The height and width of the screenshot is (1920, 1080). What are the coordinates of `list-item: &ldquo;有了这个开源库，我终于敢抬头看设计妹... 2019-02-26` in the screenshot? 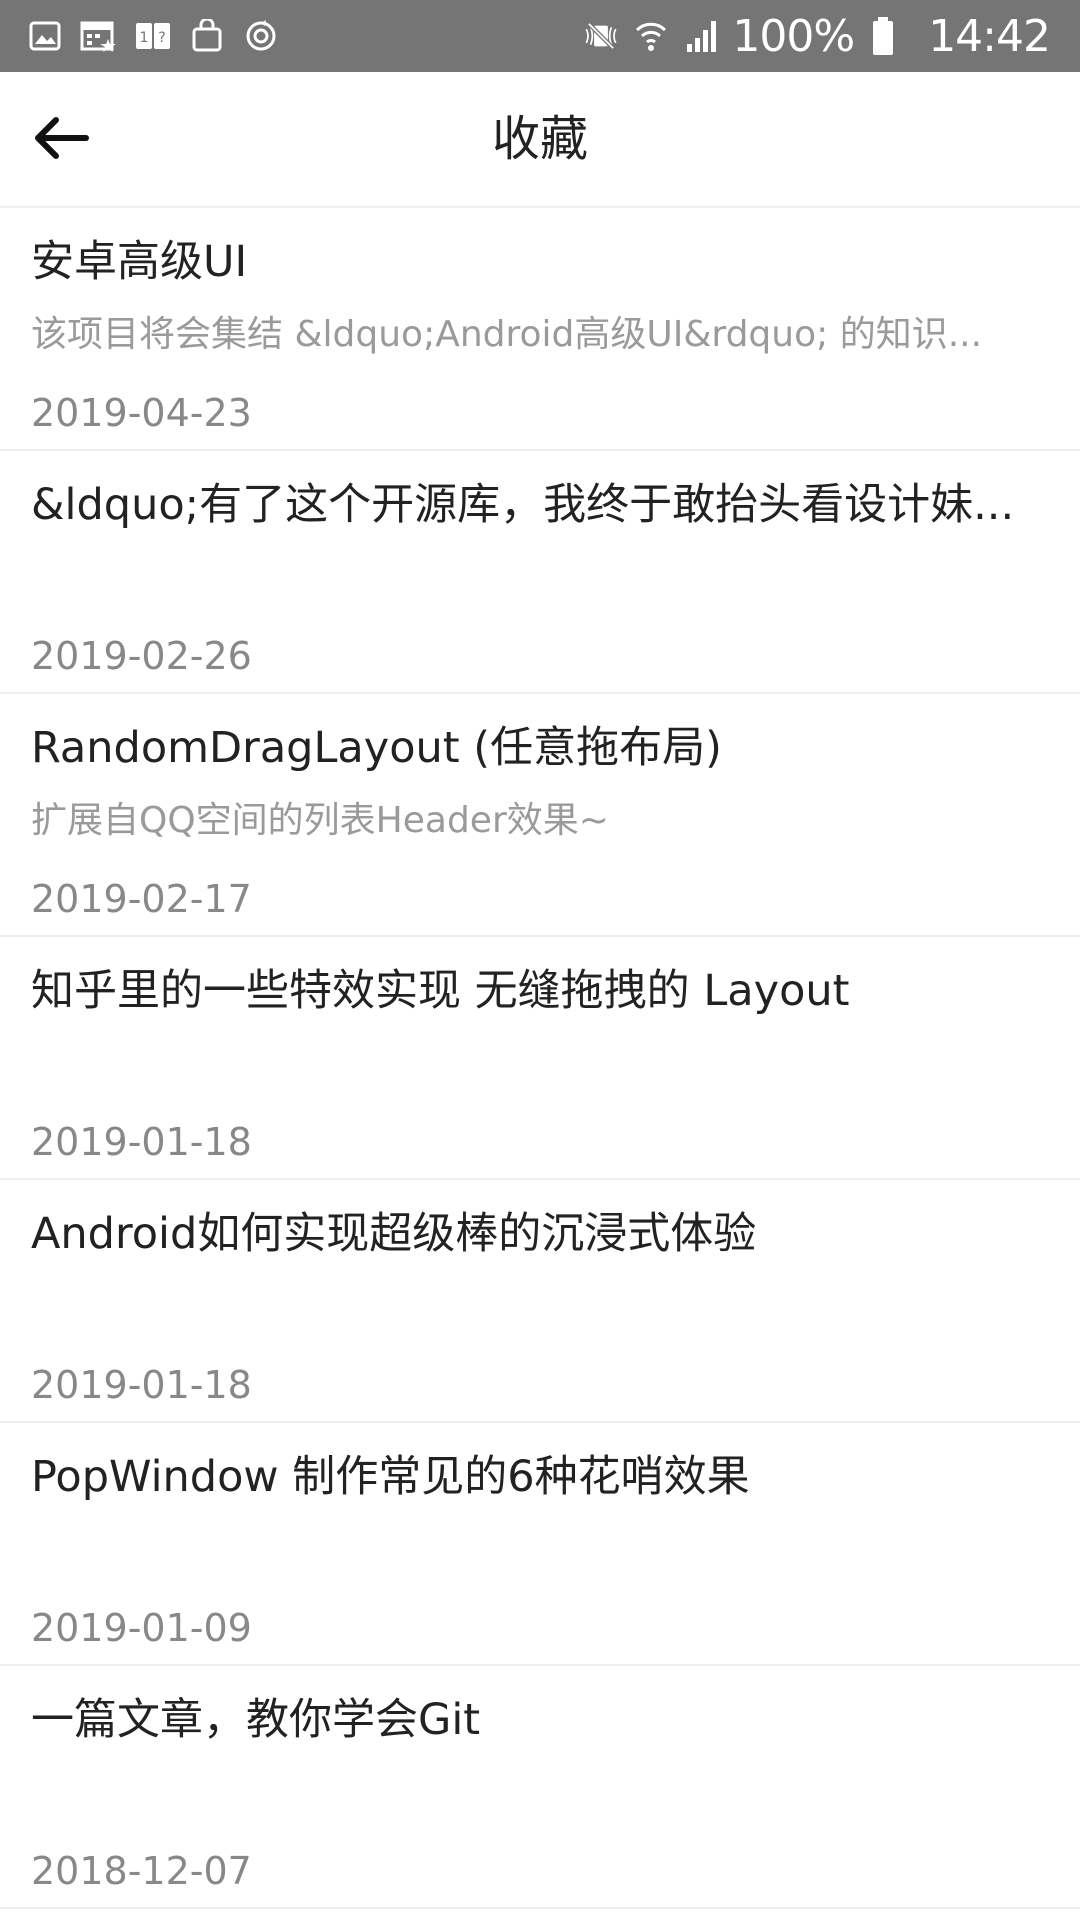 It's located at (540, 572).